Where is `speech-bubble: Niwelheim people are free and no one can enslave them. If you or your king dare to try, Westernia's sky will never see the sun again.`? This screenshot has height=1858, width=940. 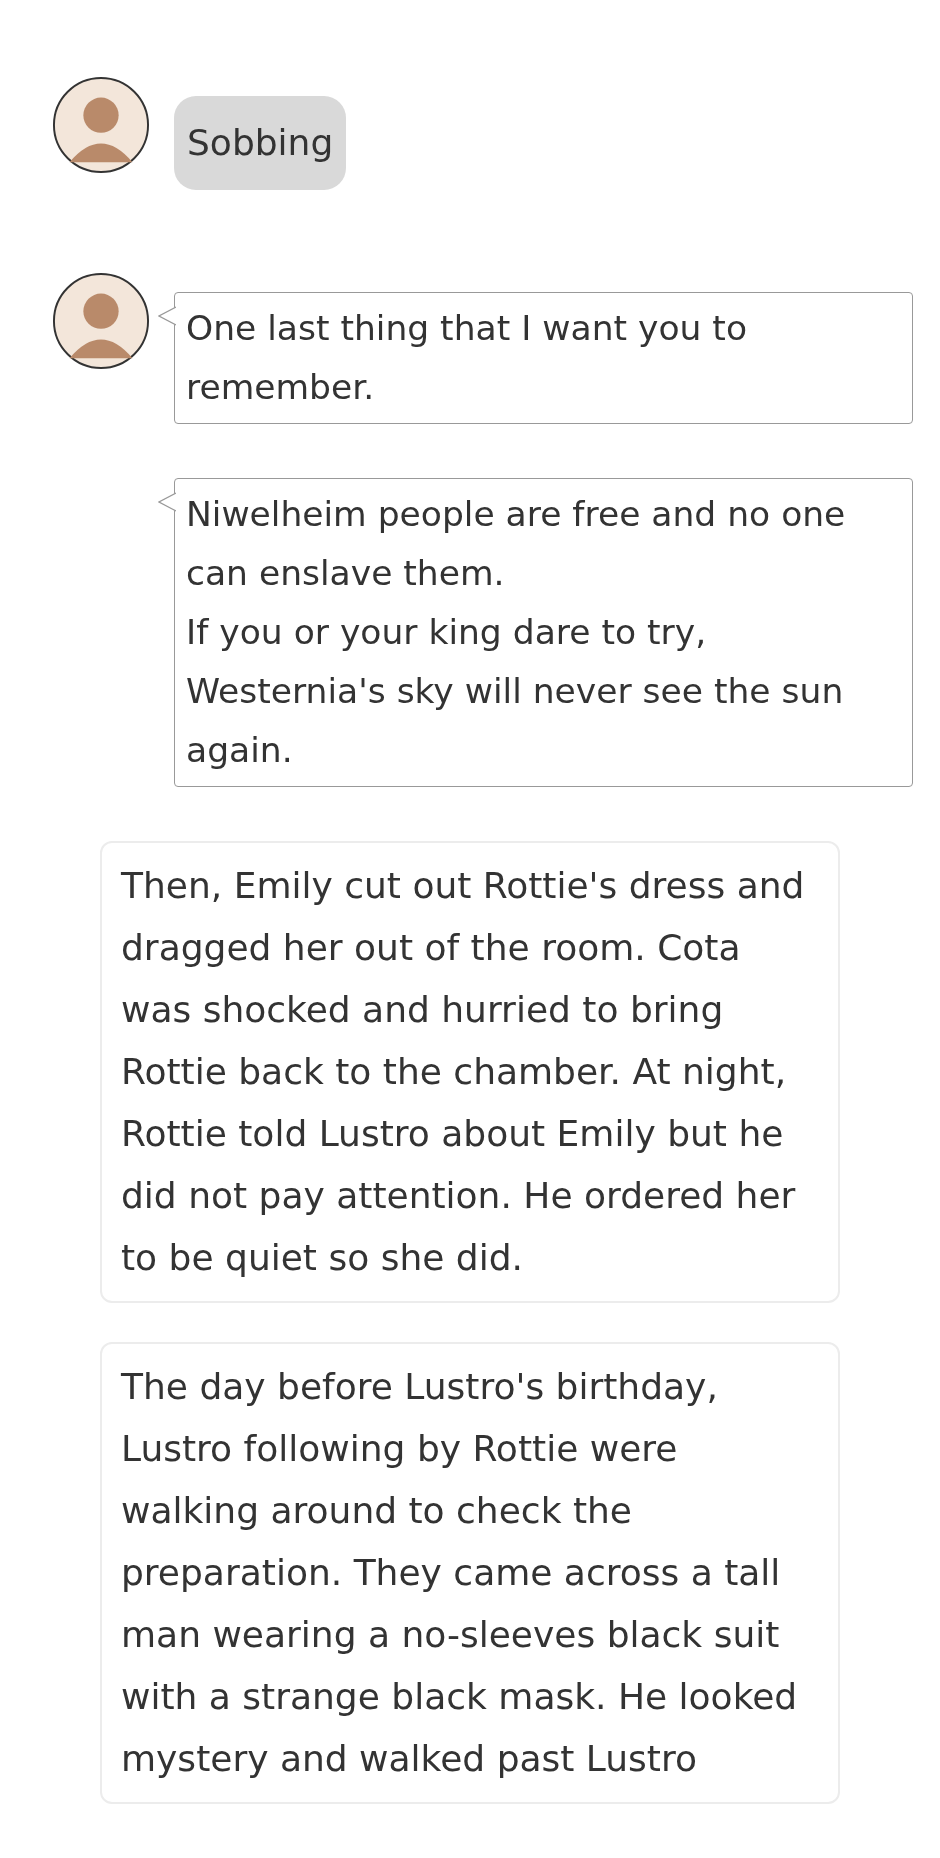
speech-bubble: Niwelheim people are free and no one can enslave them. If you or your king dare to try, Westernia's sky will never see the sun again. is located at coordinates (543, 632).